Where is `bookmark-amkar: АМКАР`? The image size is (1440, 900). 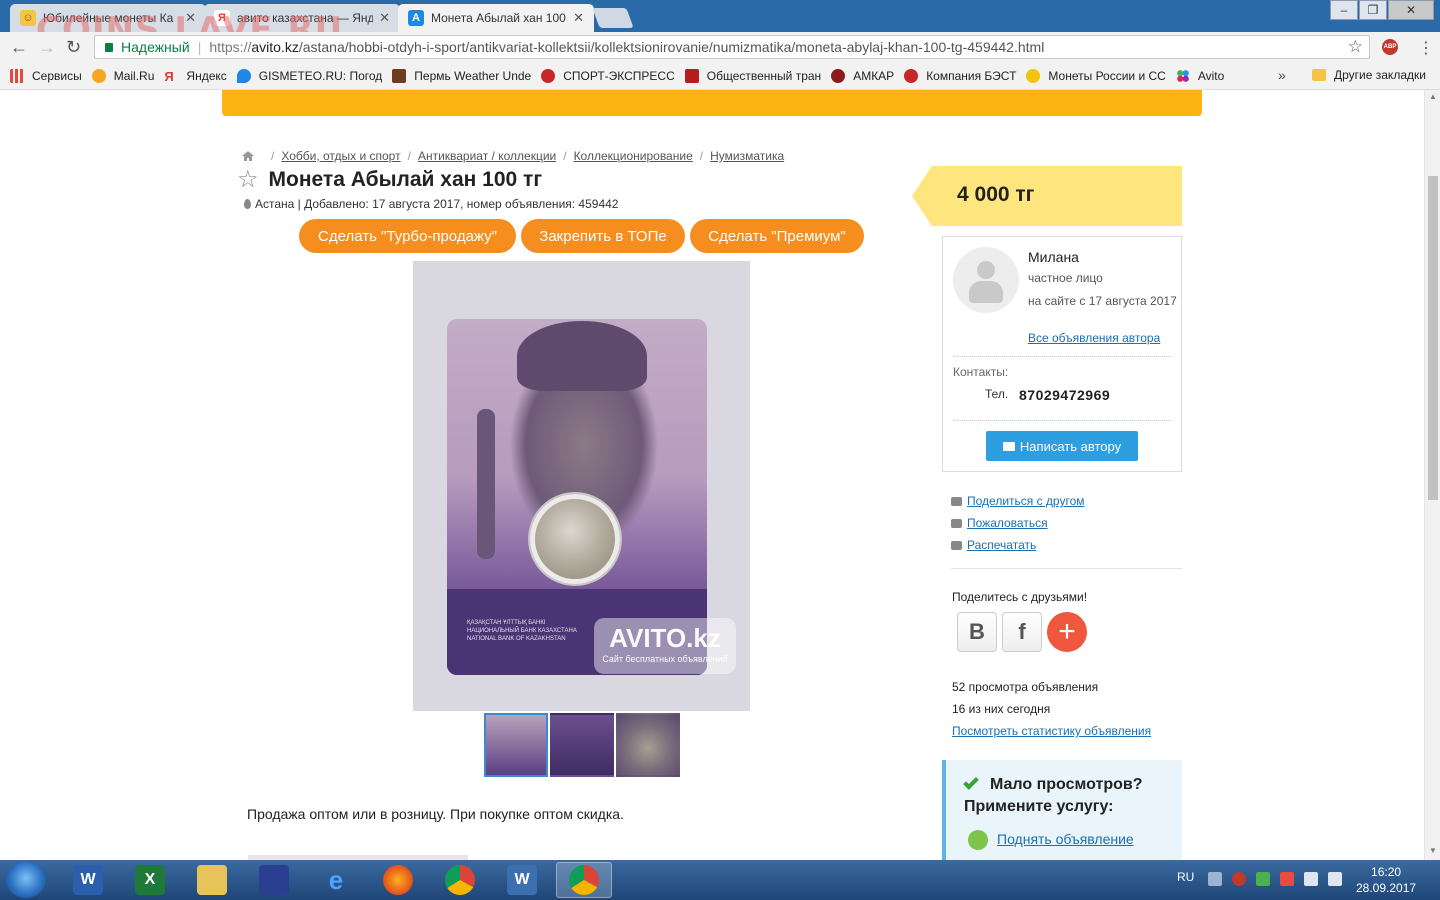 bookmark-amkar: АМКАР is located at coordinates (862, 75).